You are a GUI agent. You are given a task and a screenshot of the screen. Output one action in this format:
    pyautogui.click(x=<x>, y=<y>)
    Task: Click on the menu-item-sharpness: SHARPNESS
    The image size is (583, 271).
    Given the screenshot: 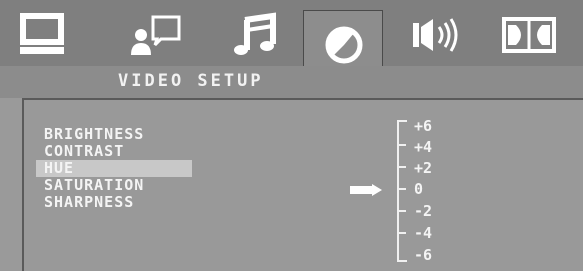 What is the action you would take?
    pyautogui.click(x=117, y=202)
    